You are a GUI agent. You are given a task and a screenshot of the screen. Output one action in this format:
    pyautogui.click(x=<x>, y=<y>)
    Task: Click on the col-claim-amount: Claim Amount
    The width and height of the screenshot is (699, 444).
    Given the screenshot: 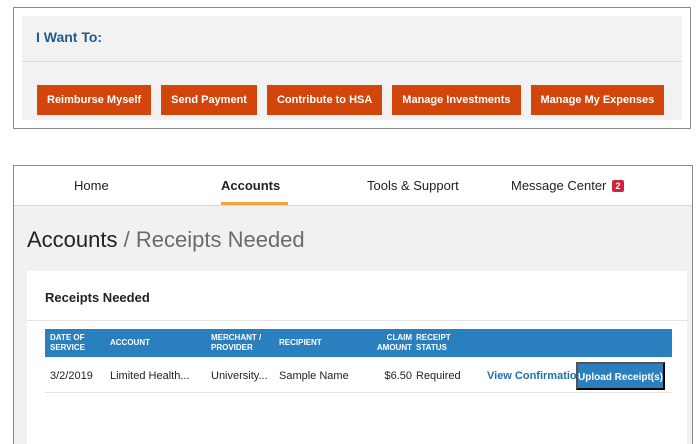 What is the action you would take?
    pyautogui.click(x=388, y=343)
    